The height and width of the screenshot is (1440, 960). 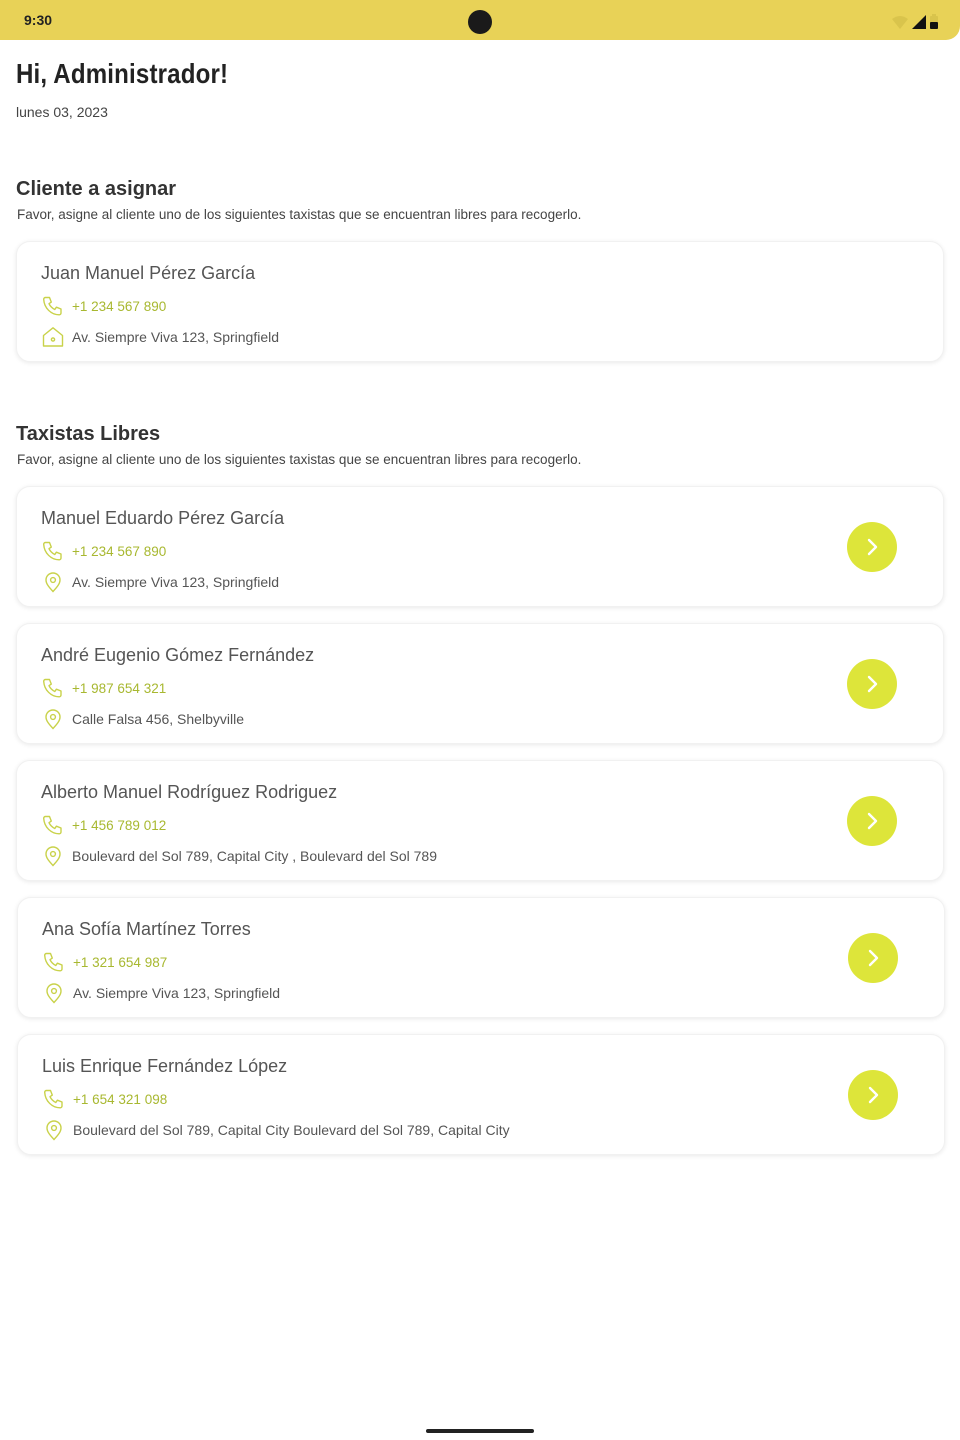 What do you see at coordinates (38, 20) in the screenshot?
I see `status-time: 9:30` at bounding box center [38, 20].